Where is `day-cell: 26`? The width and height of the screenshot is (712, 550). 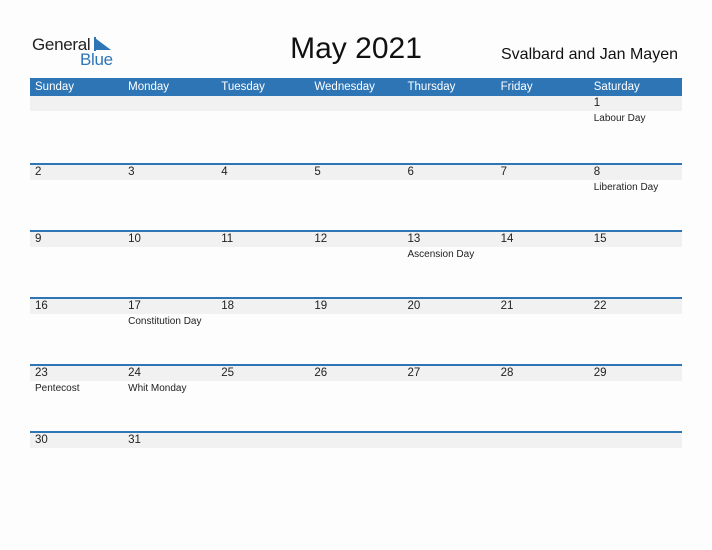
day-cell: 26 is located at coordinates (355, 381).